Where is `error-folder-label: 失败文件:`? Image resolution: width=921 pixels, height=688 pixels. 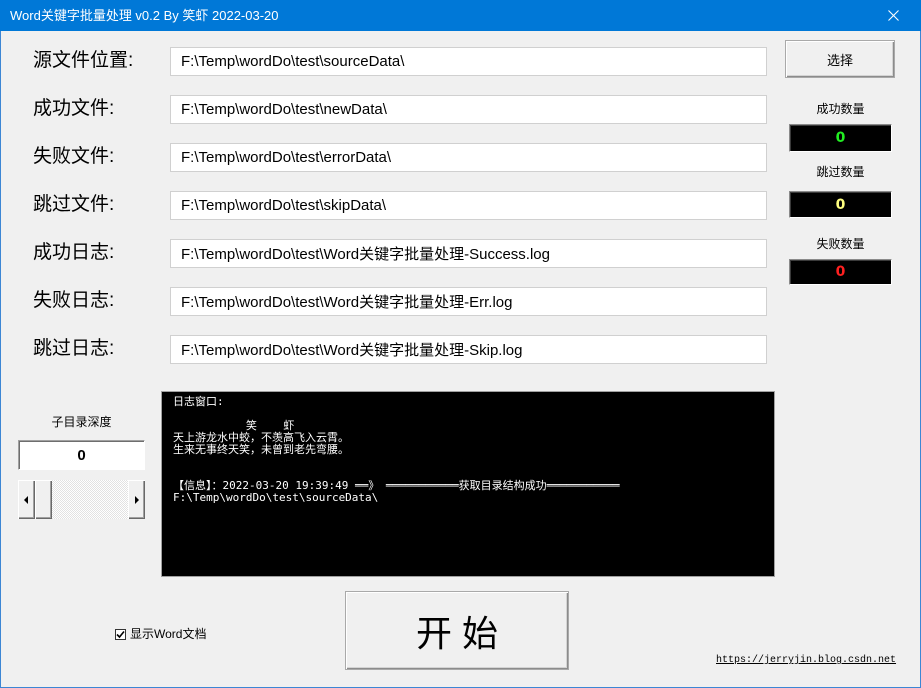 error-folder-label: 失败文件: is located at coordinates (74, 156).